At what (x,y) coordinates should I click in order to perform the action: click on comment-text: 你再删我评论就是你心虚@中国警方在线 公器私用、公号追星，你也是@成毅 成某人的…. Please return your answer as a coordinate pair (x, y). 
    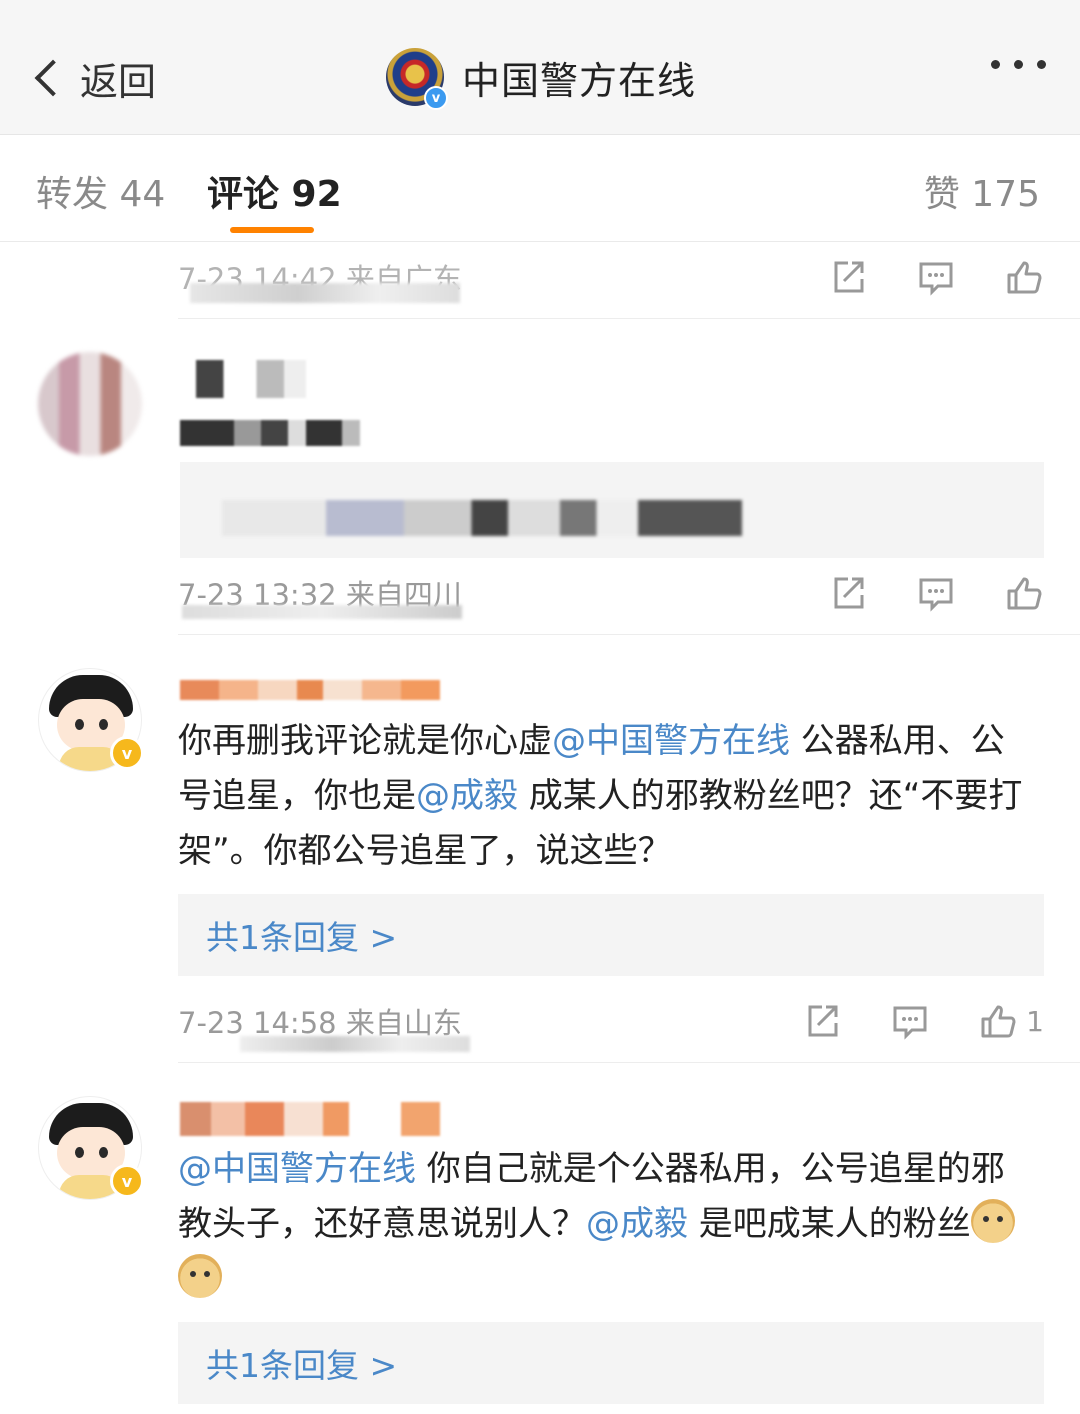
    Looking at the image, I should click on (608, 796).